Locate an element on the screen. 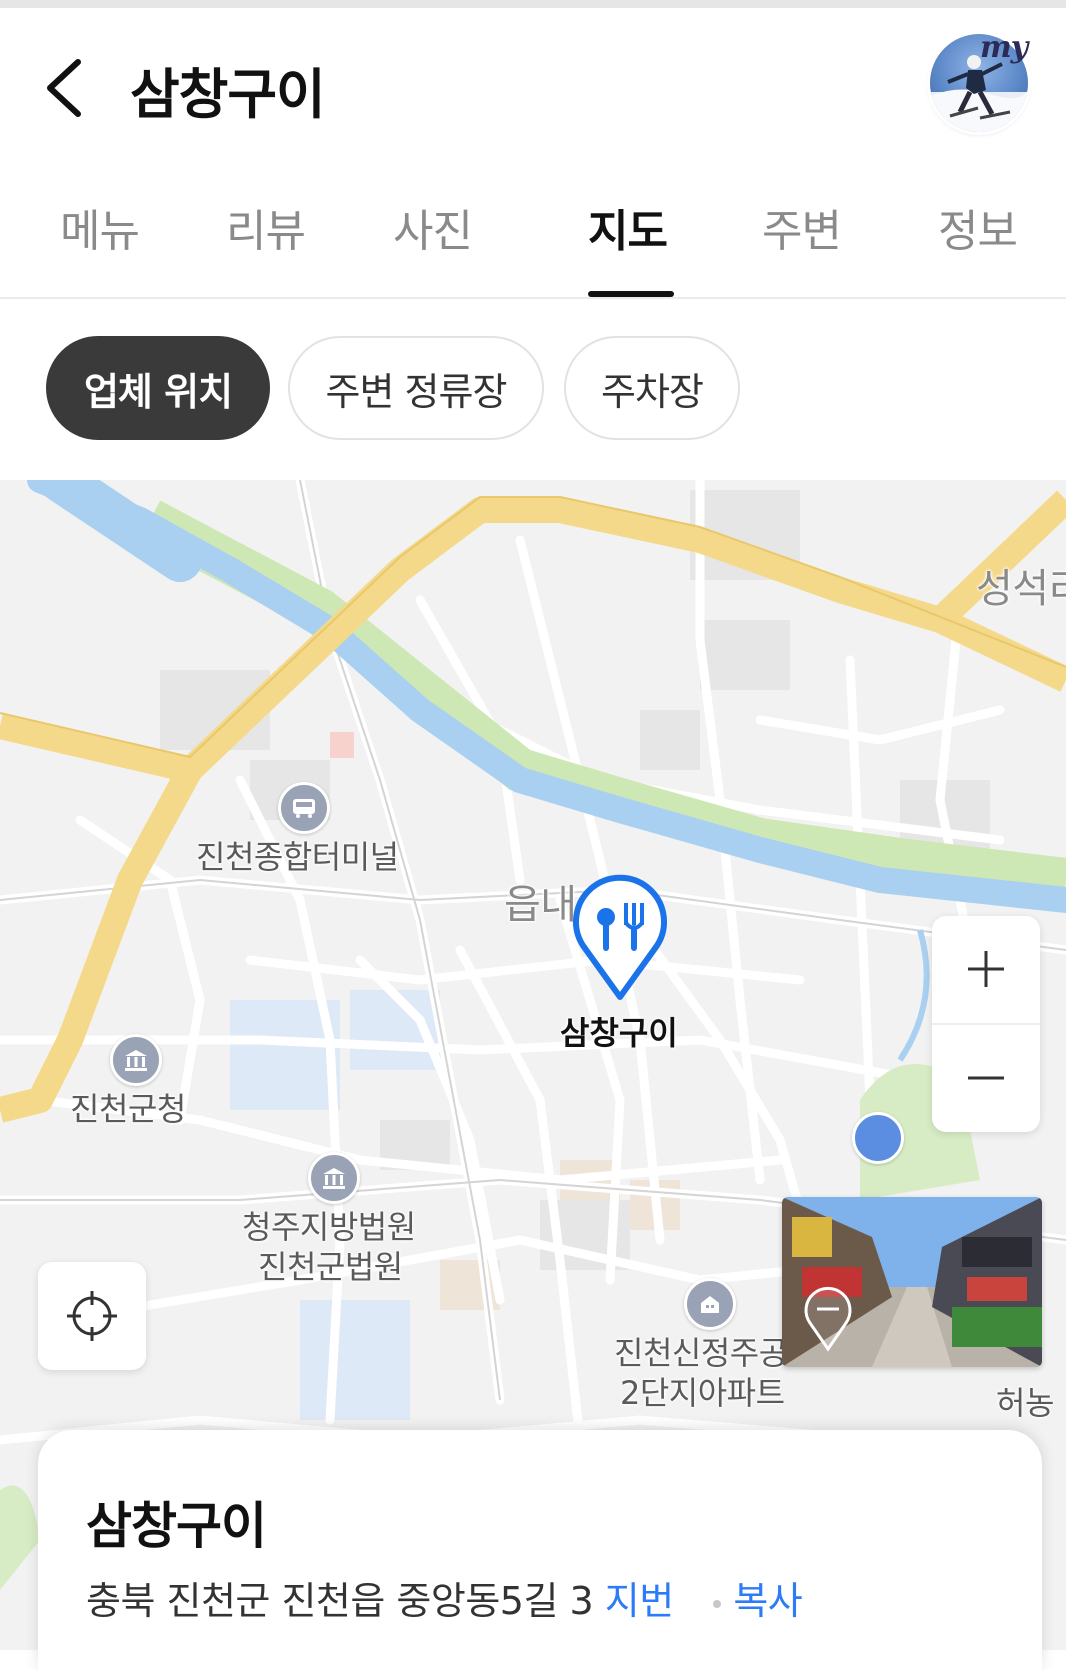 The width and height of the screenshot is (1066, 1670). roadview-thumbnail is located at coordinates (912, 1282).